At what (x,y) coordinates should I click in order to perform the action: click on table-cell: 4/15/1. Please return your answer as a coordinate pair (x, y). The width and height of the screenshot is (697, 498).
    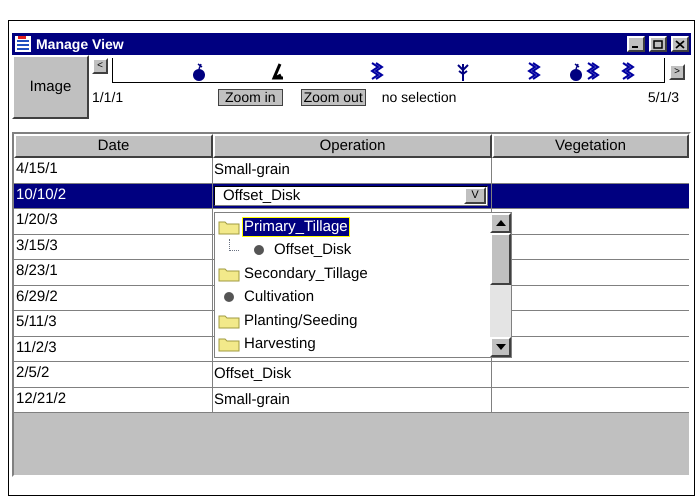
    Looking at the image, I should click on (113, 170).